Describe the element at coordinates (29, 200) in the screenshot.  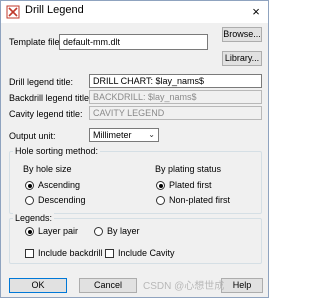
I see `descending-radio` at that location.